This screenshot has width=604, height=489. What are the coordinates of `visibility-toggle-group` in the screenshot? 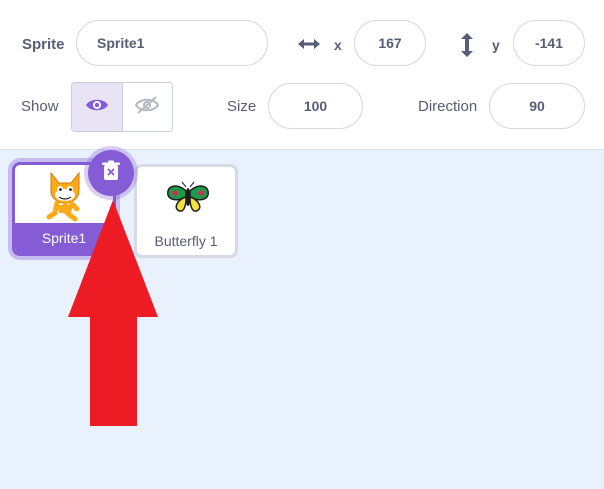 It's located at (122, 107).